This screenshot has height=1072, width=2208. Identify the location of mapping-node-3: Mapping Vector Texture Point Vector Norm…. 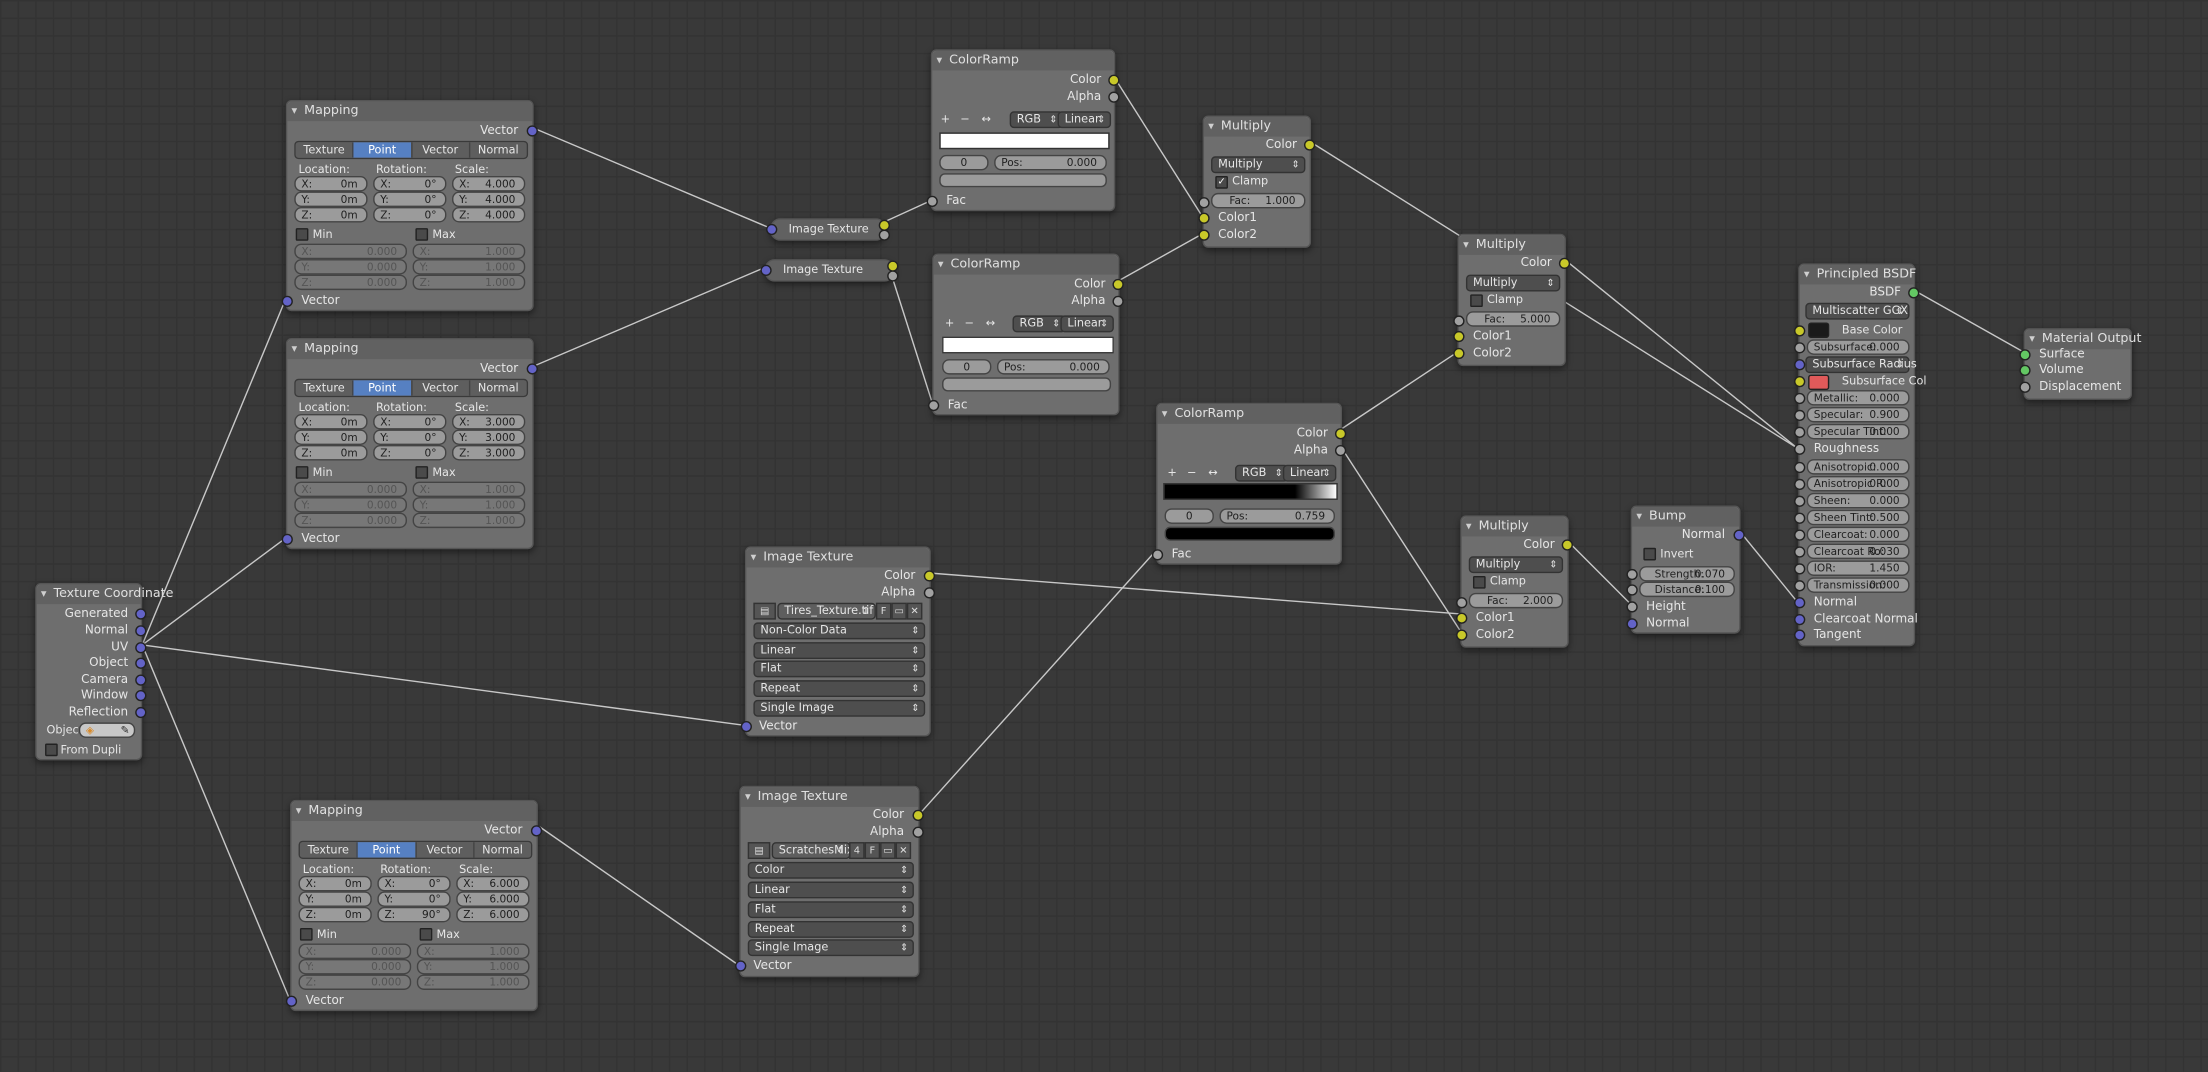
(414, 905).